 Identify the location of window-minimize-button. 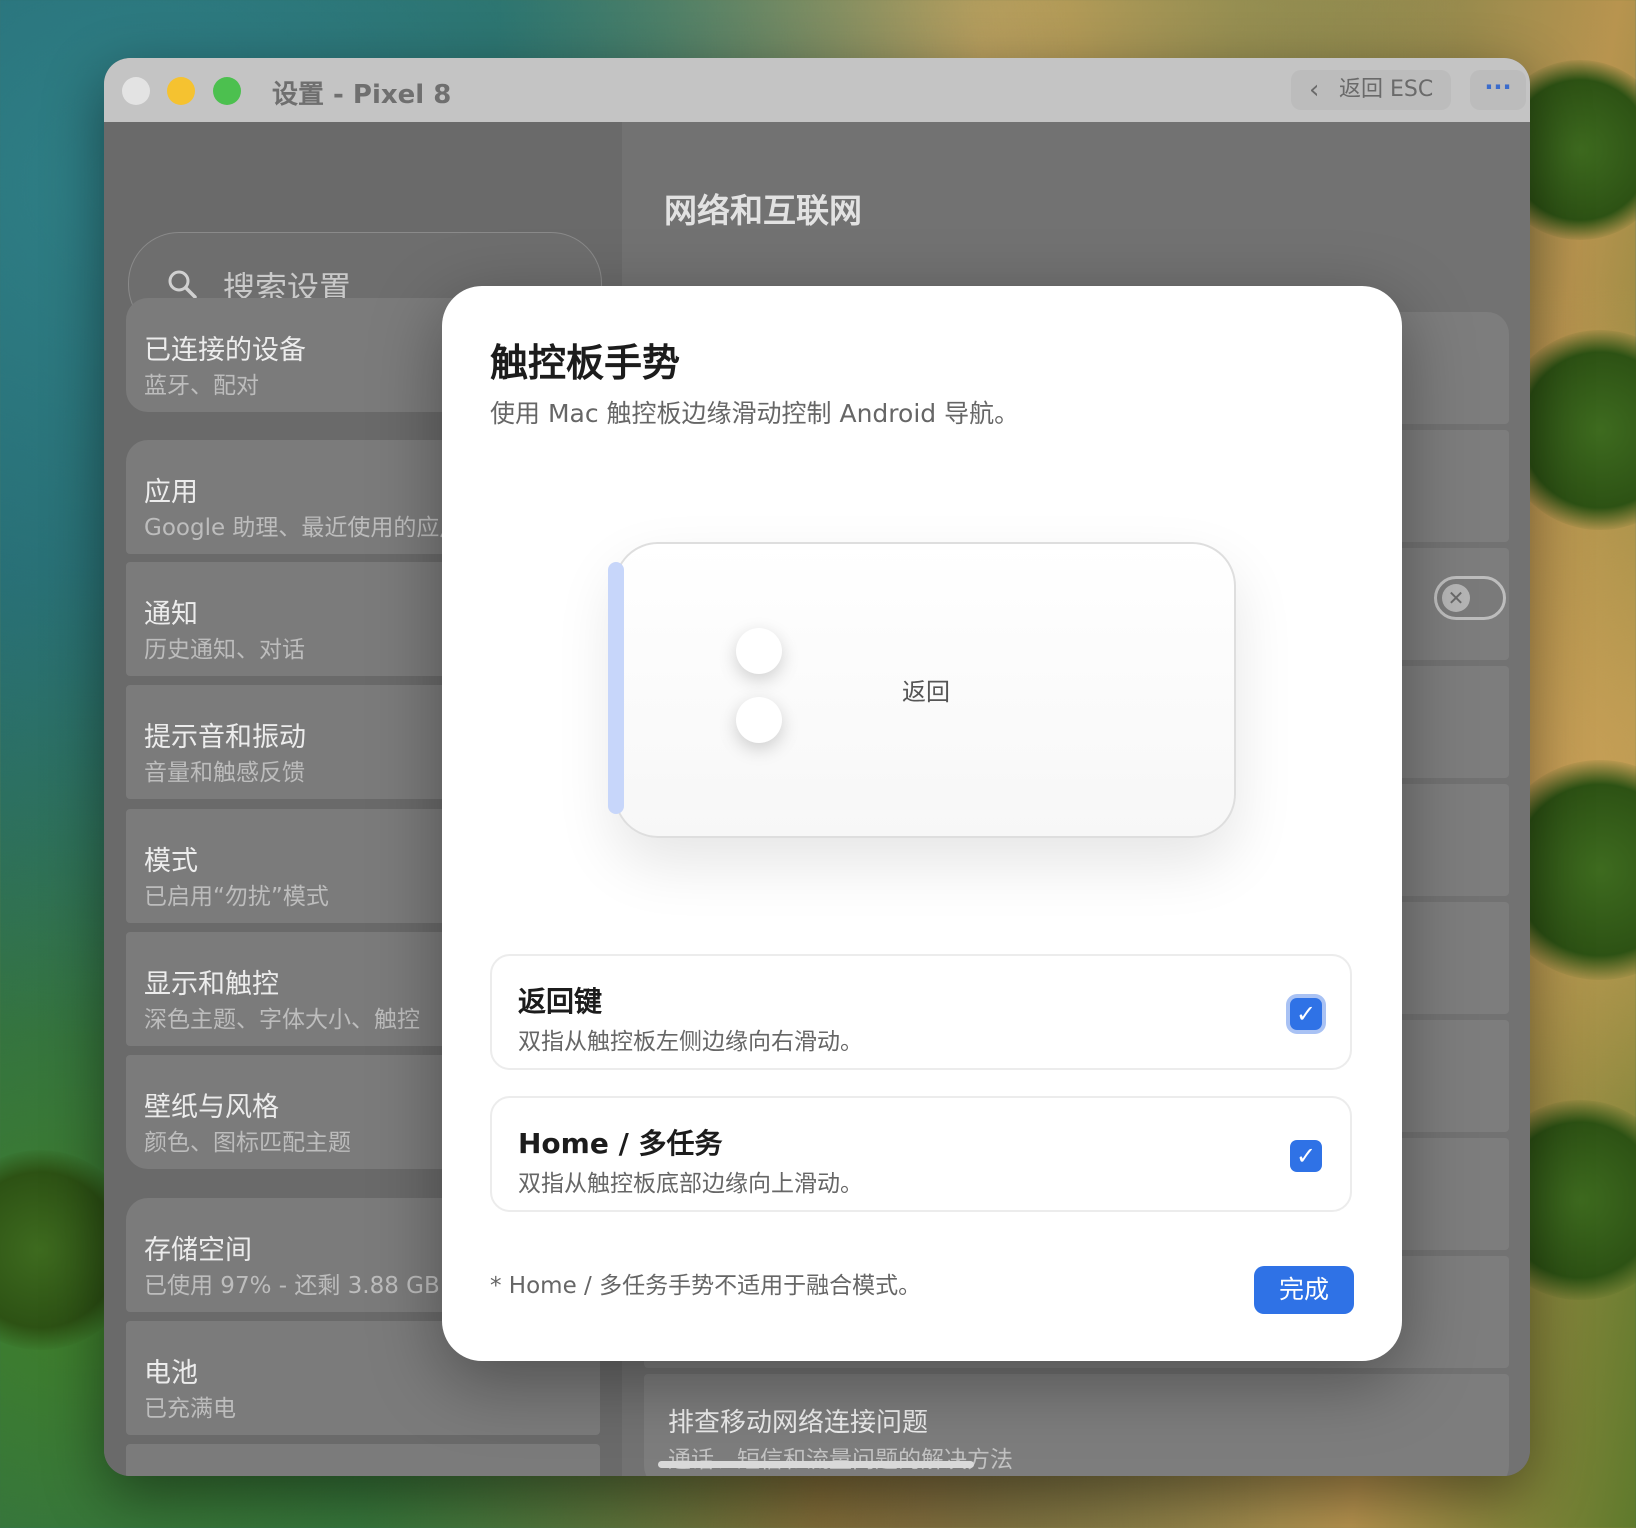
(181, 91).